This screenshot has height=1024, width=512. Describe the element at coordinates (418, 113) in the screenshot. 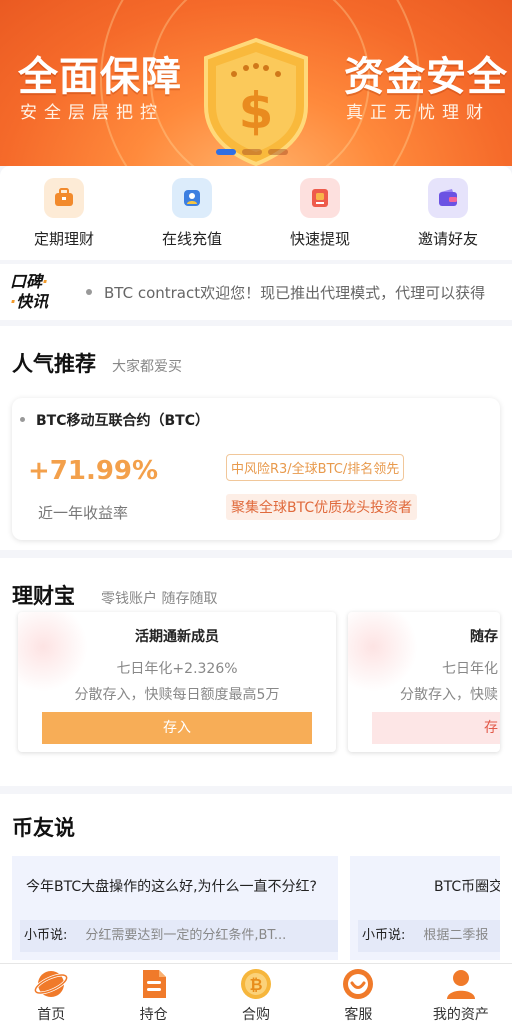

I see `banner-right-subtitle: 真正无忧理财` at that location.